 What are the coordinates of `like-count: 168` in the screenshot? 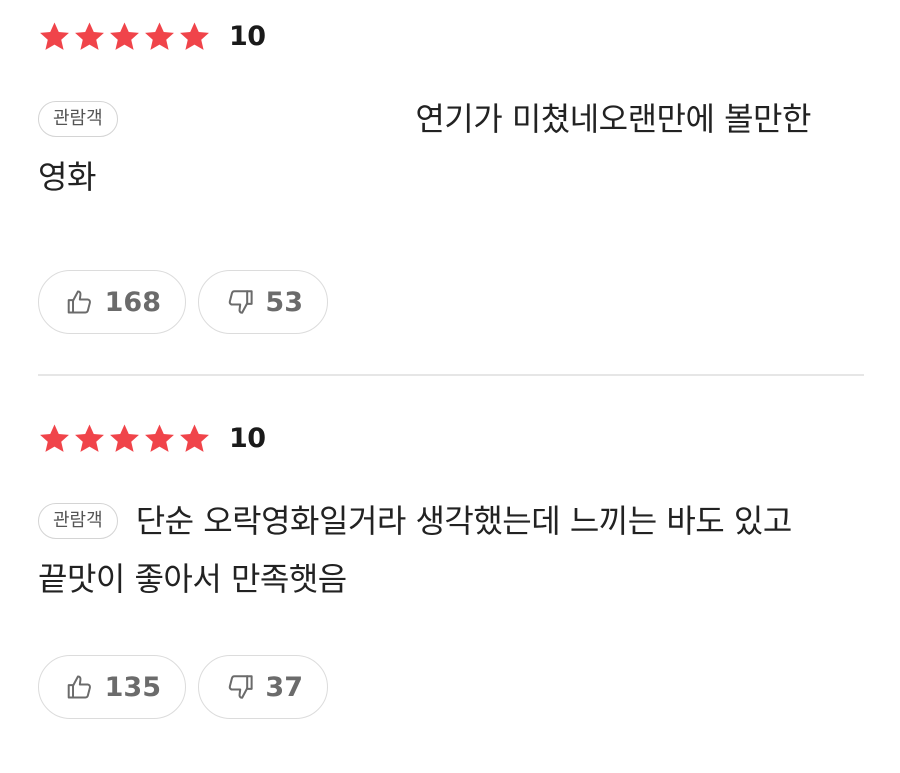 It's located at (132, 302).